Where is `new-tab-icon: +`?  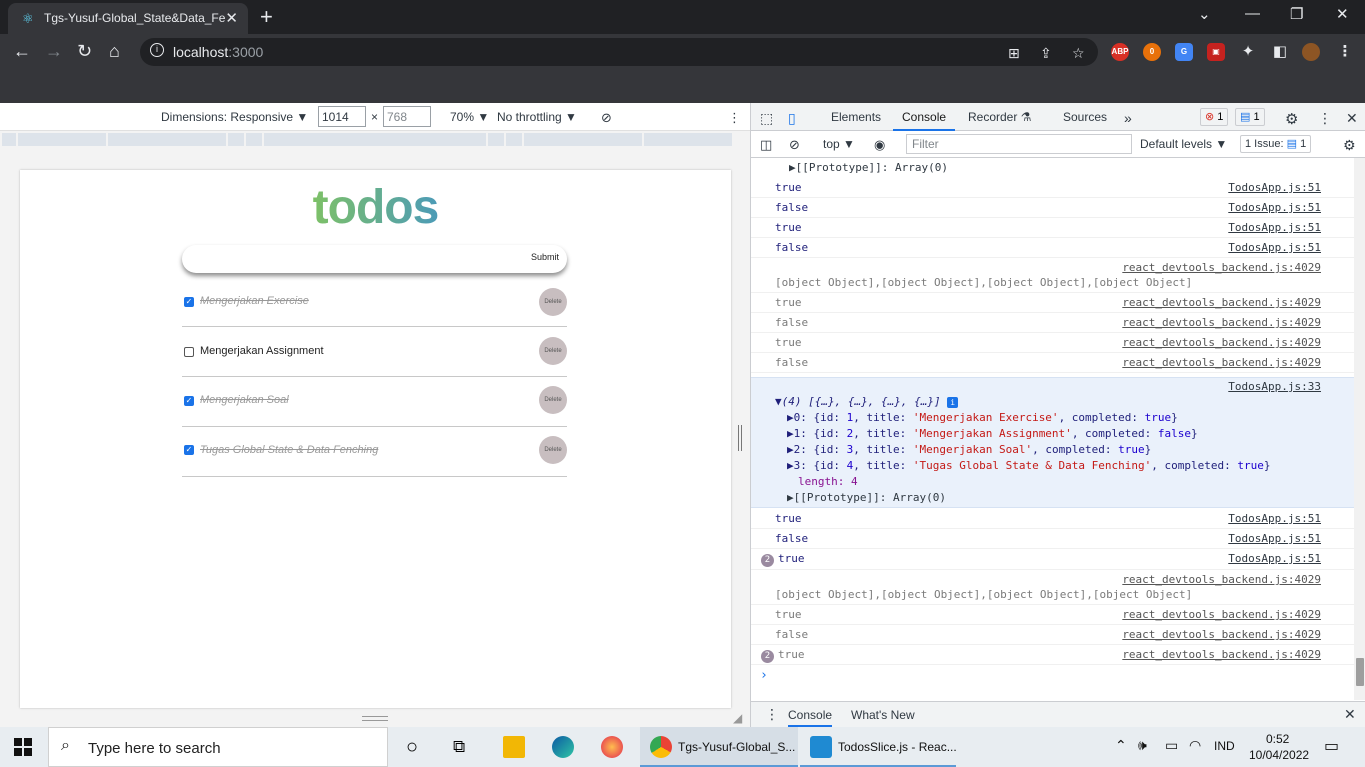 new-tab-icon: + is located at coordinates (266, 17).